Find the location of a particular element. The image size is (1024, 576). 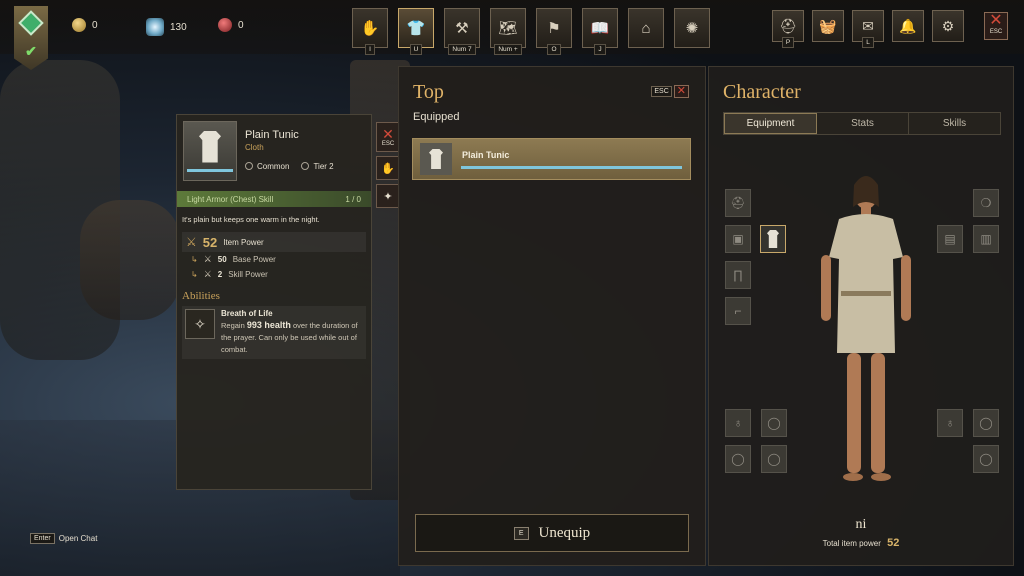

mail-button: ✉ L is located at coordinates (868, 29).